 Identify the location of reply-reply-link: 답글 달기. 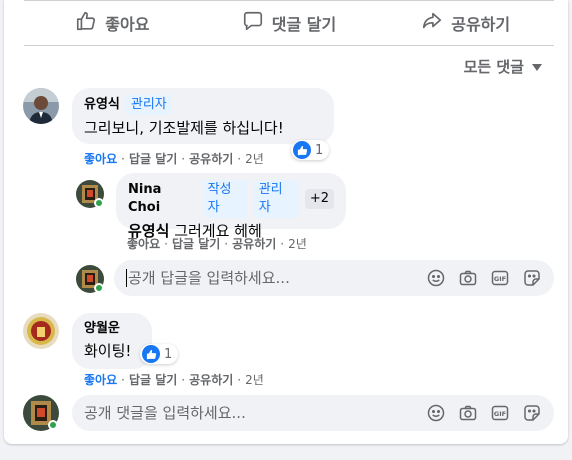
(196, 243).